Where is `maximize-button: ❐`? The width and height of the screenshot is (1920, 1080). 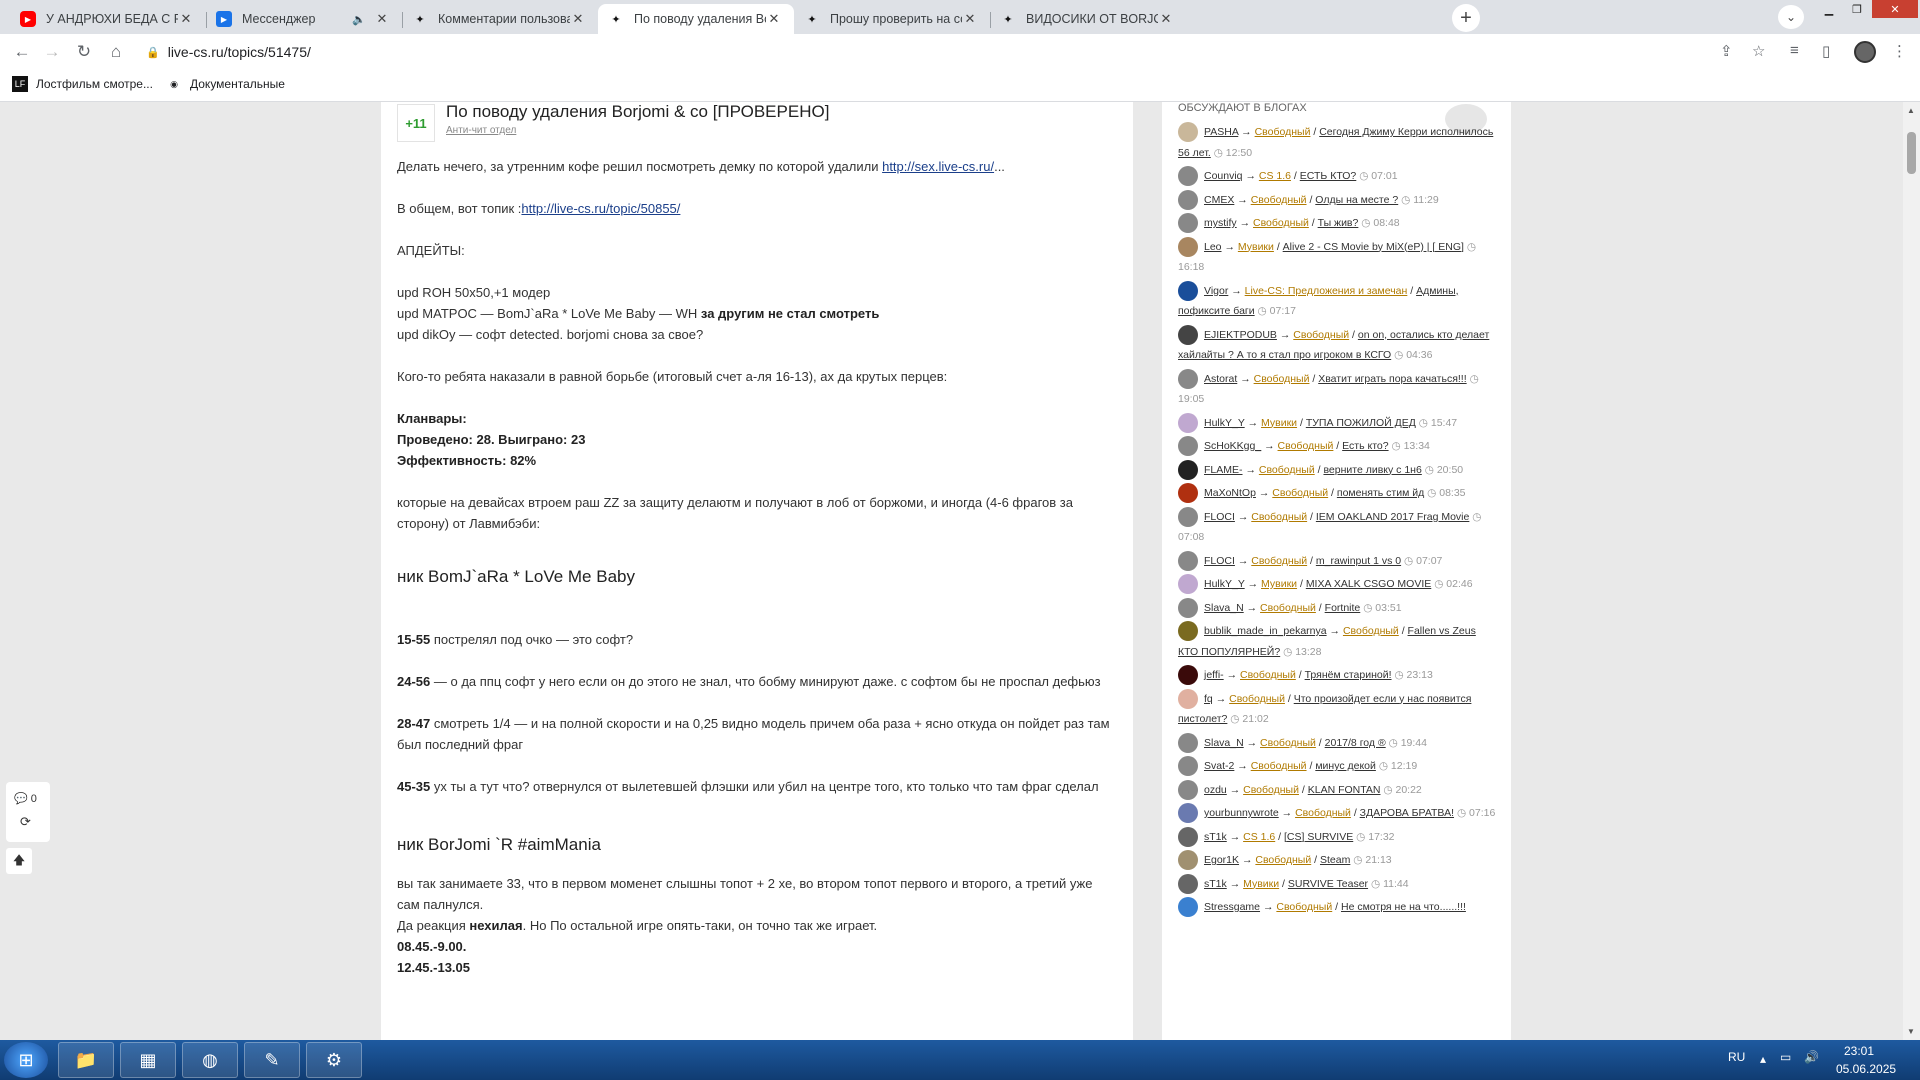
maximize-button: ❐ is located at coordinates (1857, 9).